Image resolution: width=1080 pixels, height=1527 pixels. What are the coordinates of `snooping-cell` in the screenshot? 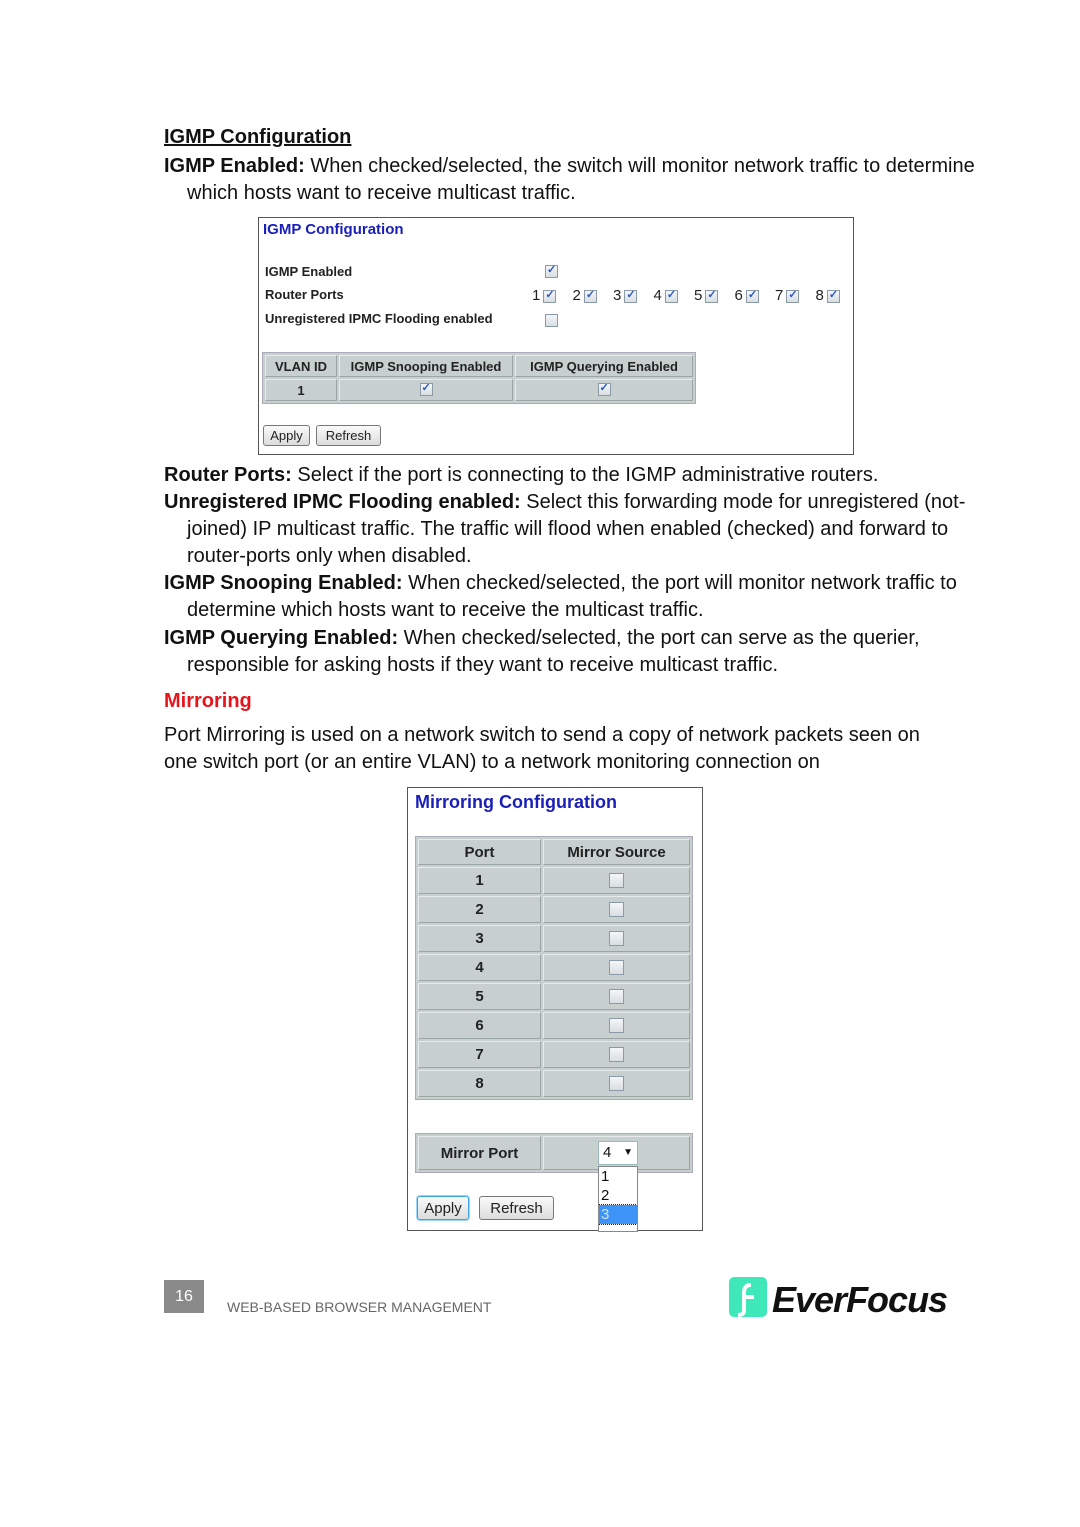 It's located at (426, 390).